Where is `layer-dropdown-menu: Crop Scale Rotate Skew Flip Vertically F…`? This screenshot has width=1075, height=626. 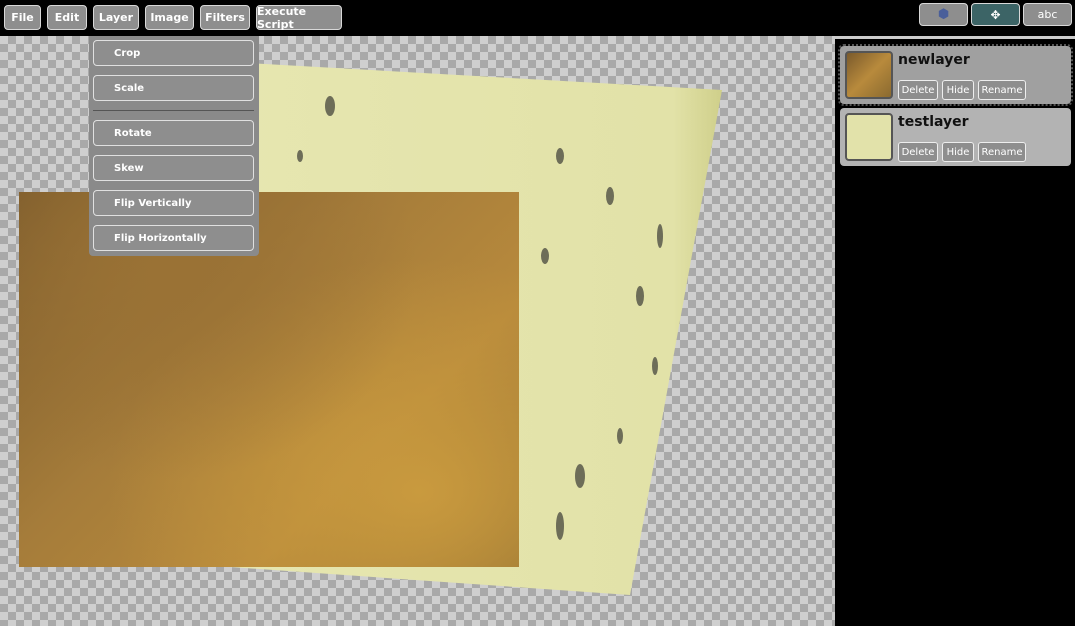
layer-dropdown-menu: Crop Scale Rotate Skew Flip Vertically F… is located at coordinates (174, 146).